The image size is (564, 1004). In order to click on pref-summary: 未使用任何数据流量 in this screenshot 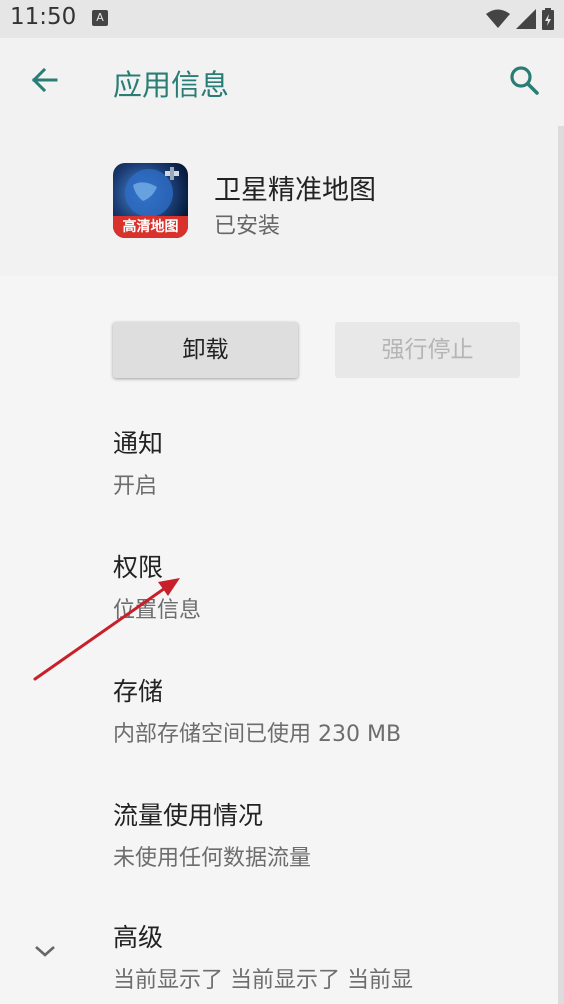, I will do `click(212, 858)`.